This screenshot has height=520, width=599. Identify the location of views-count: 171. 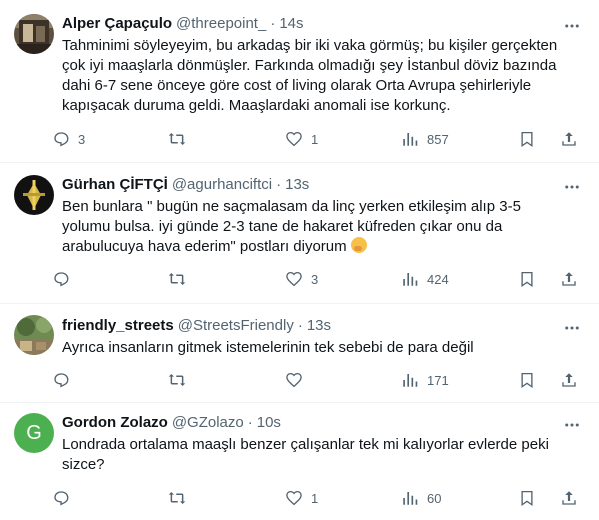
(438, 380).